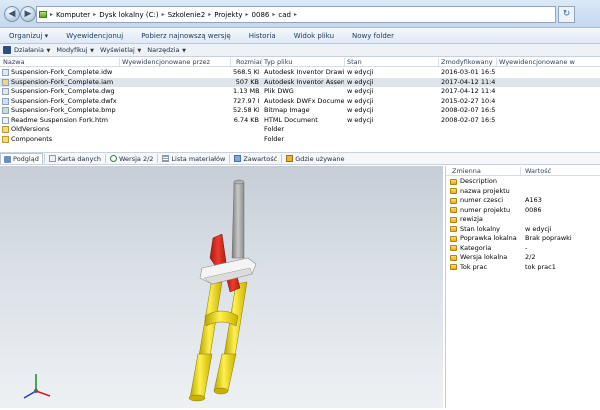  Describe the element at coordinates (128, 15) in the screenshot. I see `breadcrumb-item: Dysk lokalny (C:)` at that location.